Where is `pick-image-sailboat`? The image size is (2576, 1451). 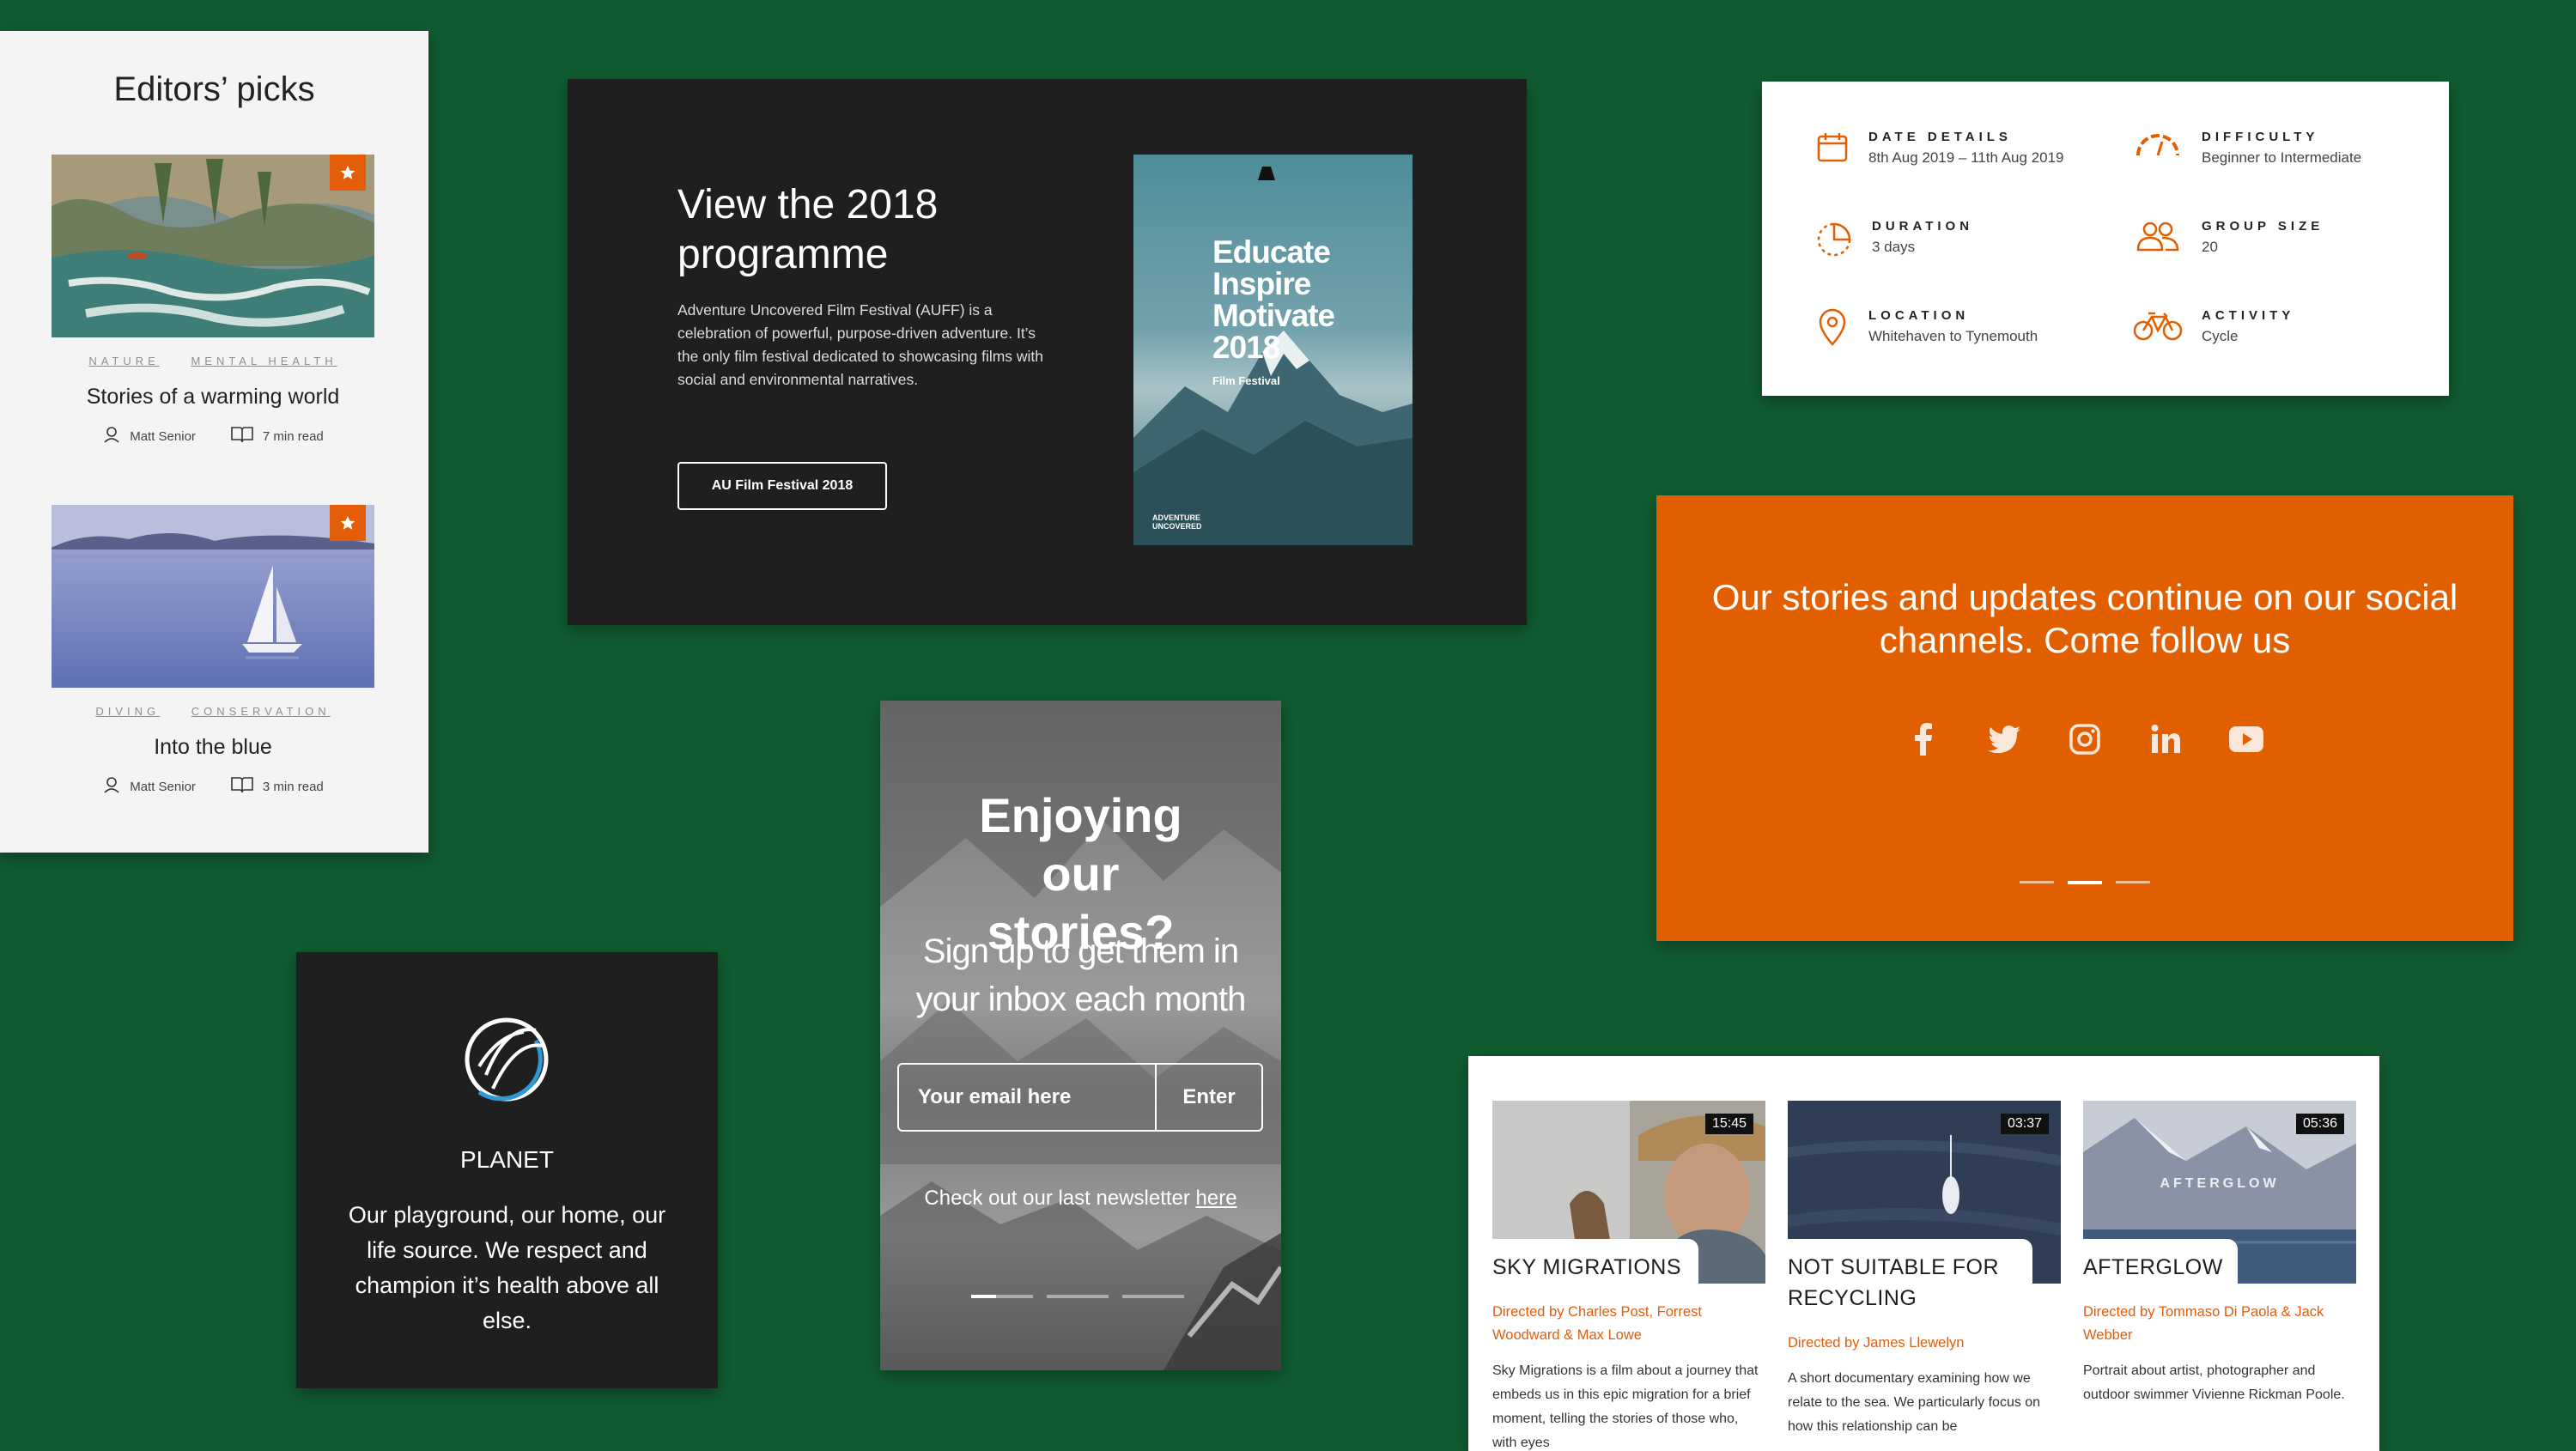
pick-image-sailboat is located at coordinates (213, 597).